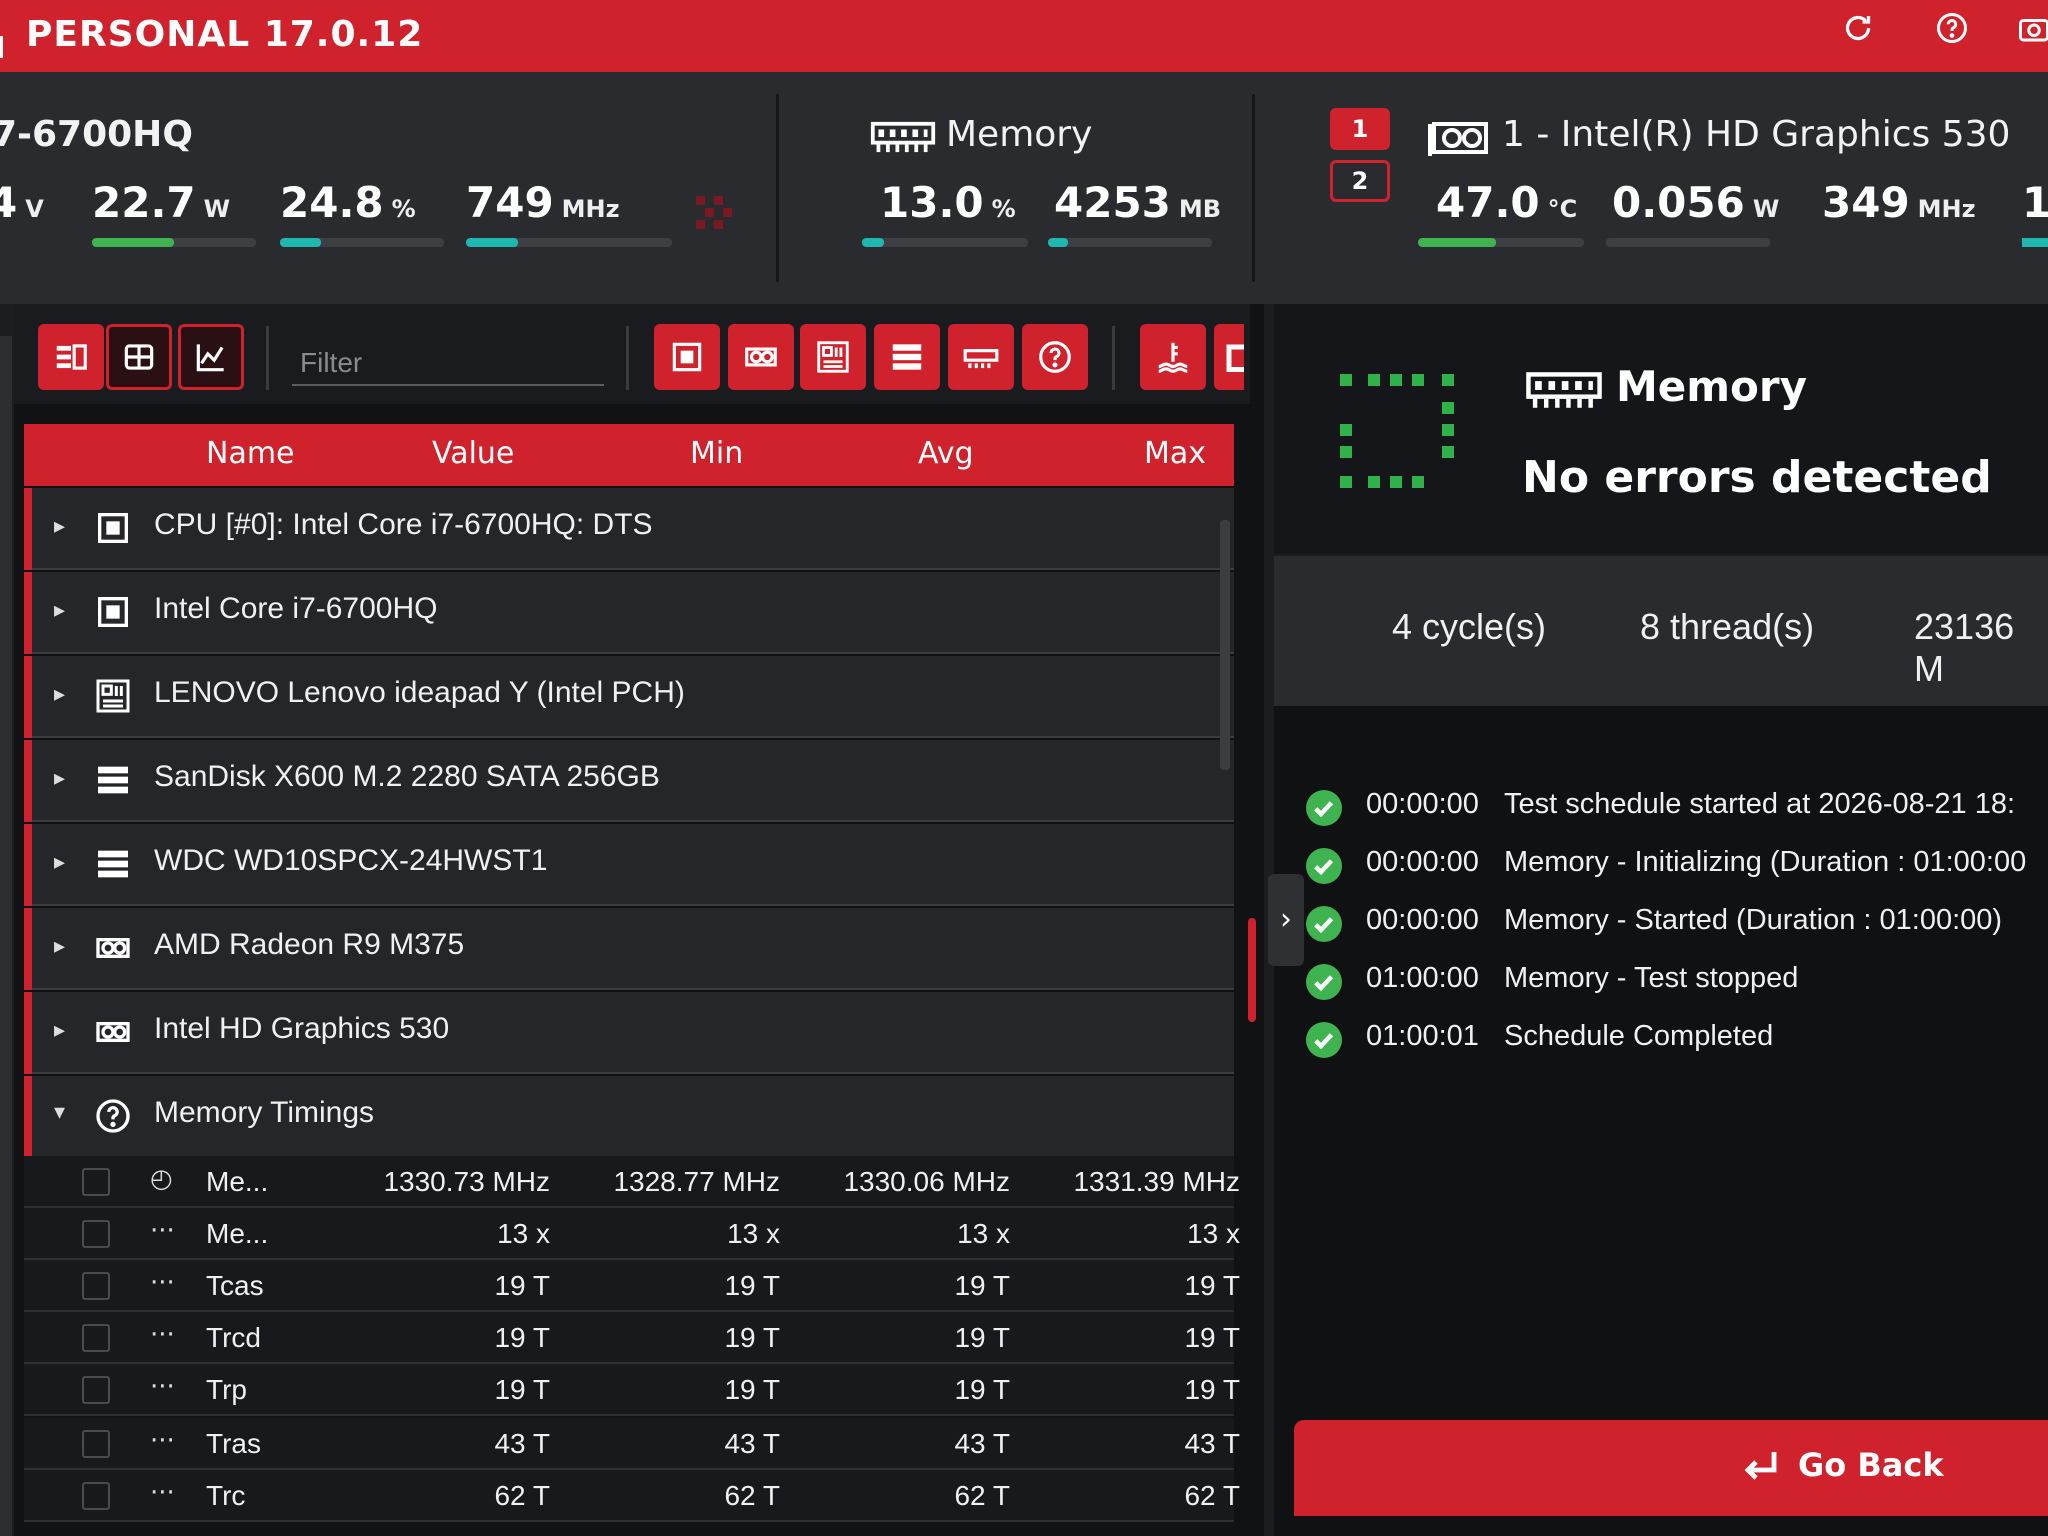 The height and width of the screenshot is (1536, 2048). I want to click on camera-icon, so click(2031, 30).